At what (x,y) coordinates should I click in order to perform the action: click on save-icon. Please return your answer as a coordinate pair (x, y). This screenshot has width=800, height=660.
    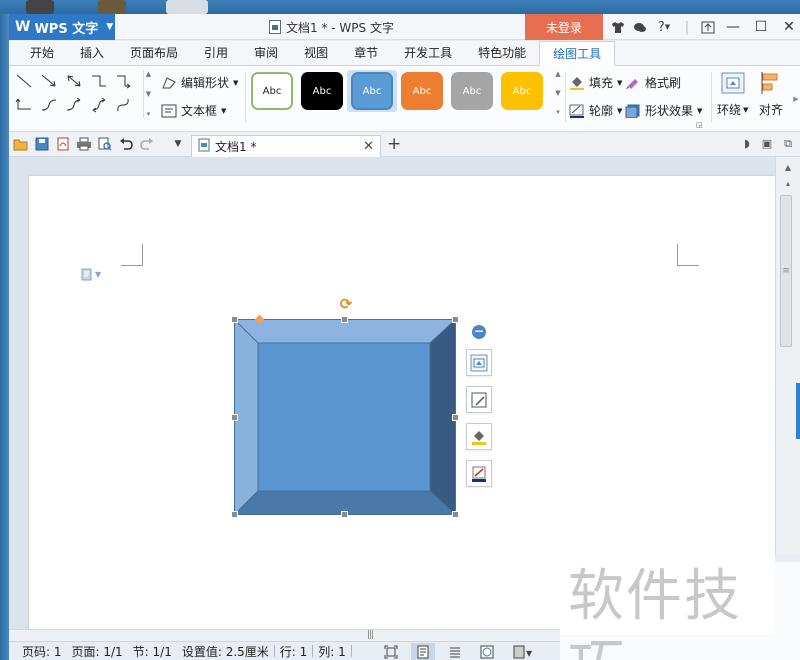
    Looking at the image, I should click on (42, 144).